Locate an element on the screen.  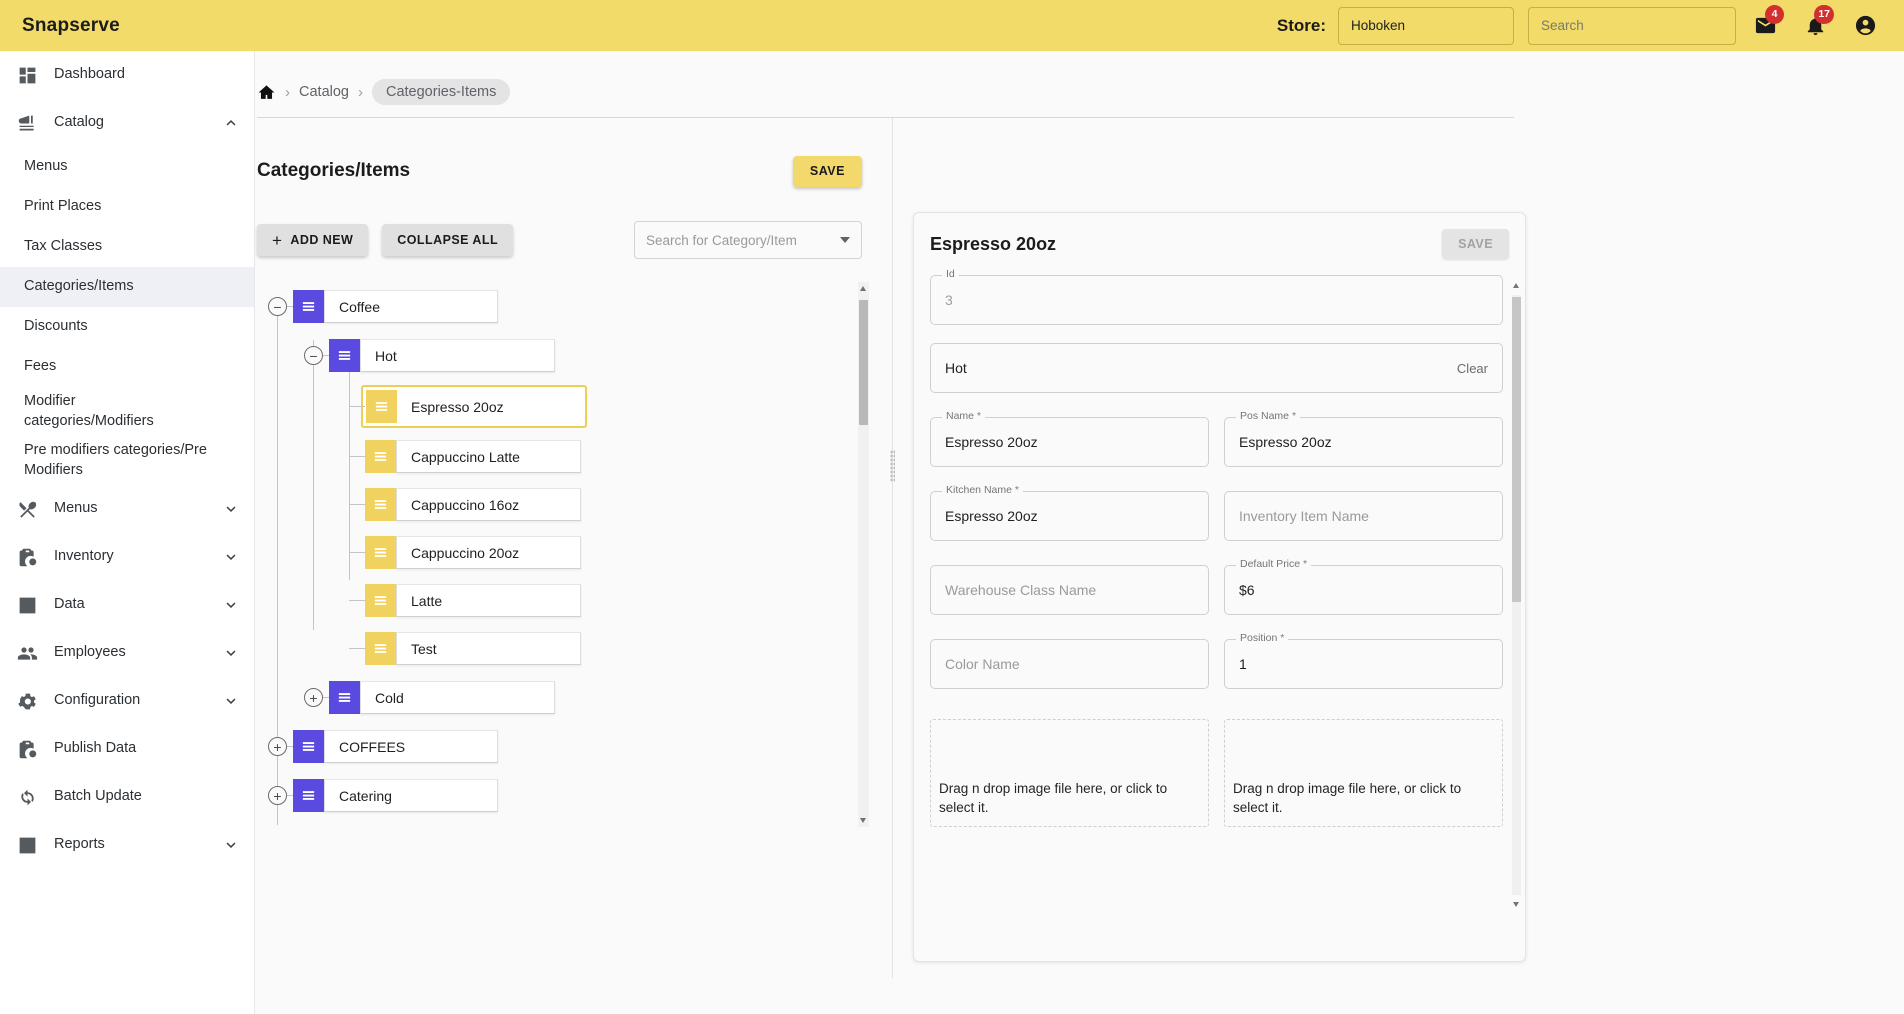
clear-button: Clear is located at coordinates (1472, 368).